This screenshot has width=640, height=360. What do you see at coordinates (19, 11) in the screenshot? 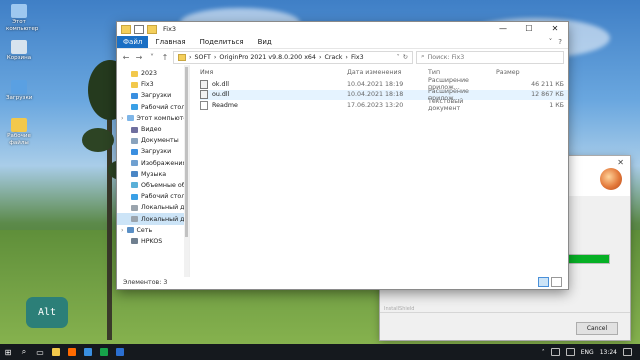
I see `computer-icon` at bounding box center [19, 11].